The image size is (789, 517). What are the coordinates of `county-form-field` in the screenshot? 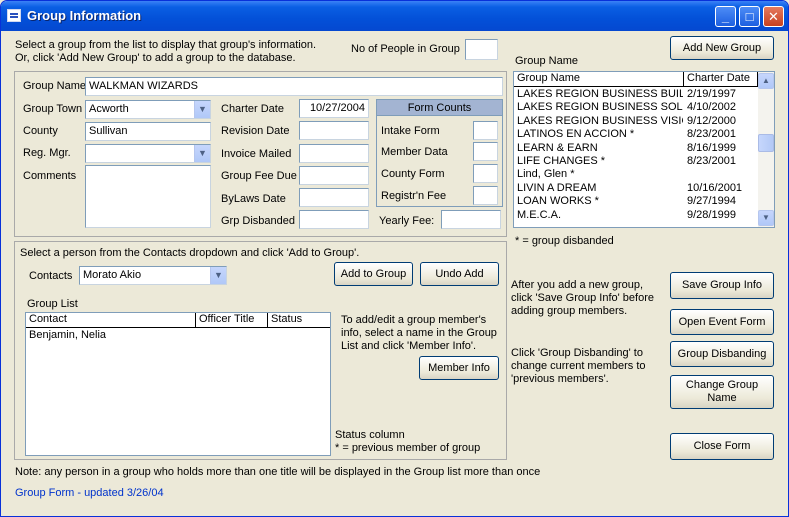 It's located at (485, 173).